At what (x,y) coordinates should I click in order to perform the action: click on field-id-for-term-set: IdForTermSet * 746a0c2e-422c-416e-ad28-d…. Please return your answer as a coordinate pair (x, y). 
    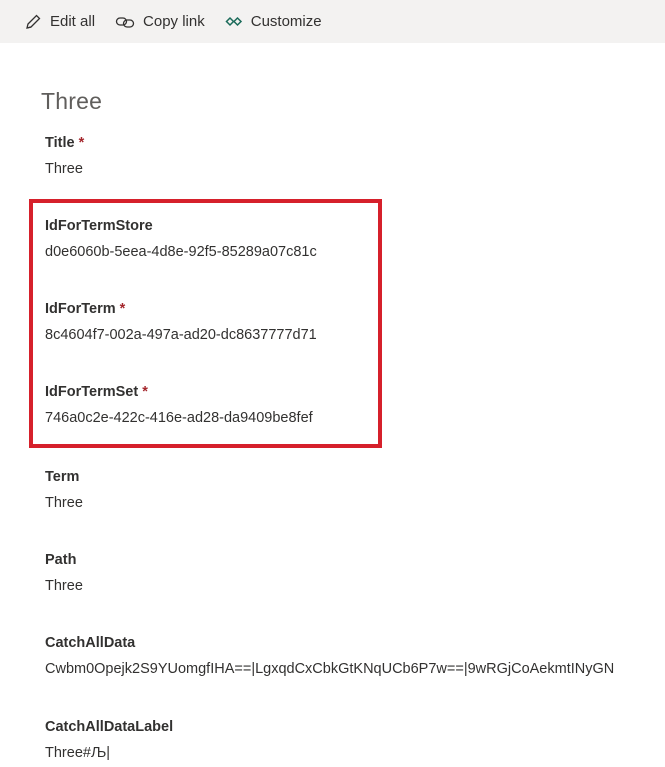
    Looking at the image, I should click on (352, 405).